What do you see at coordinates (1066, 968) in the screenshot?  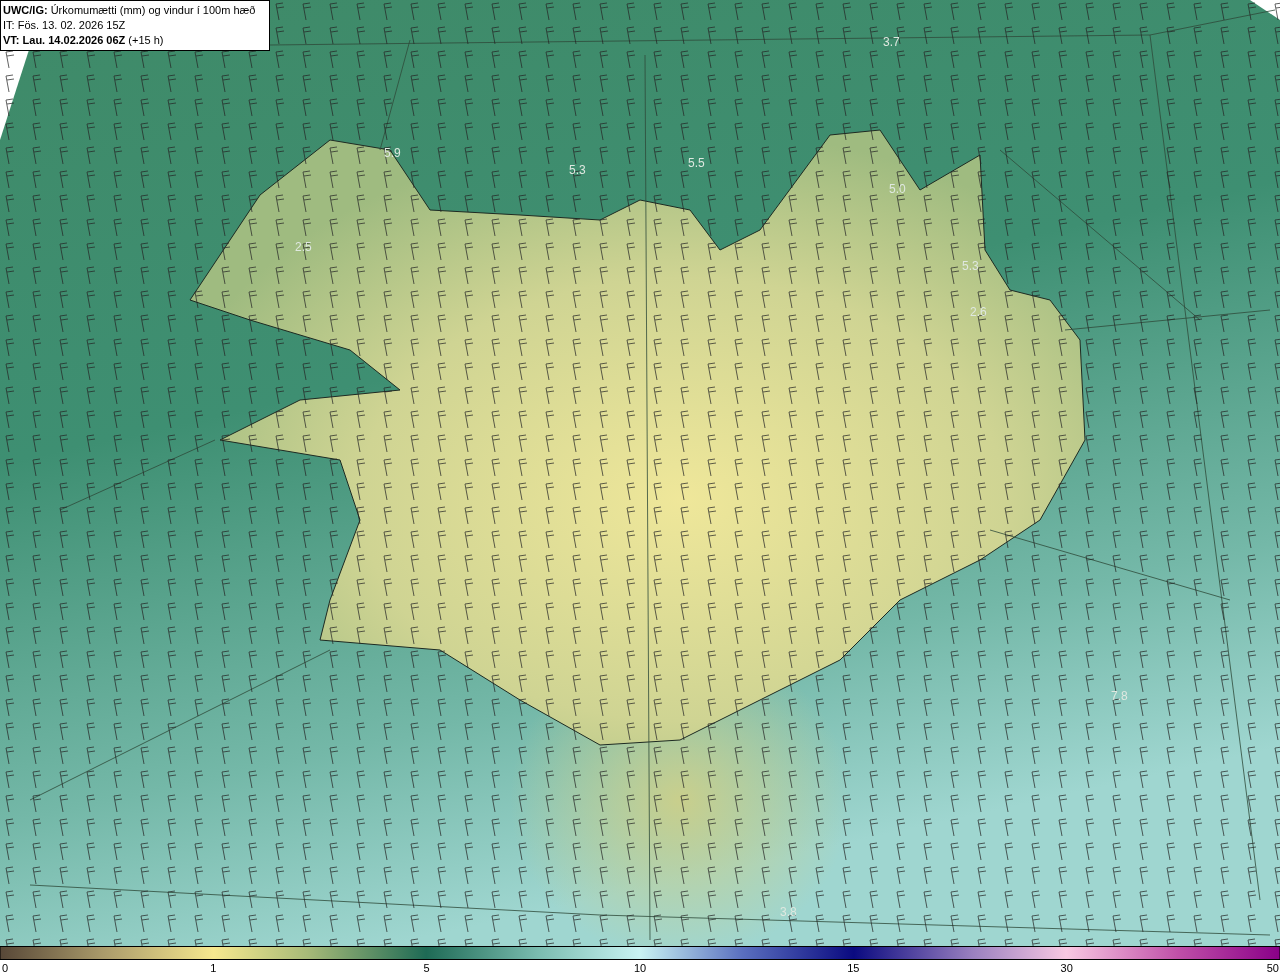 I see `scale-tick-label: 30` at bounding box center [1066, 968].